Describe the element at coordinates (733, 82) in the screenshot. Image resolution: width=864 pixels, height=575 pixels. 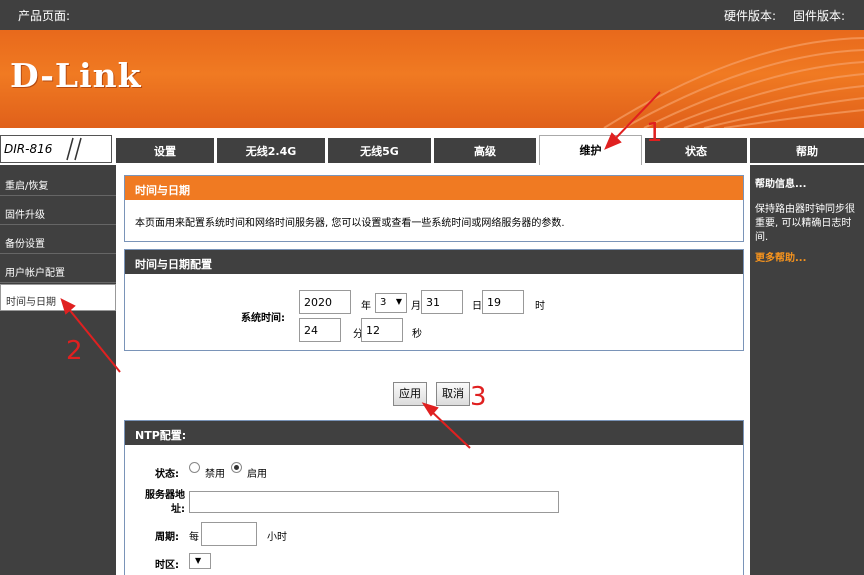
I see `banner-stripes` at that location.